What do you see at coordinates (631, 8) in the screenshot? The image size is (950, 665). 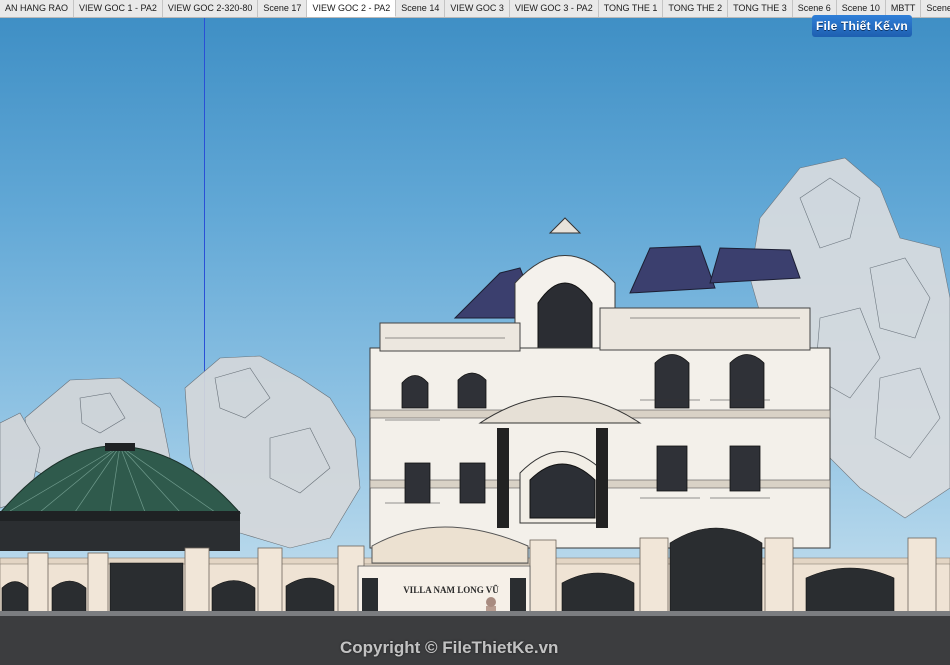 I see `scene-tab: TONG THE 1` at bounding box center [631, 8].